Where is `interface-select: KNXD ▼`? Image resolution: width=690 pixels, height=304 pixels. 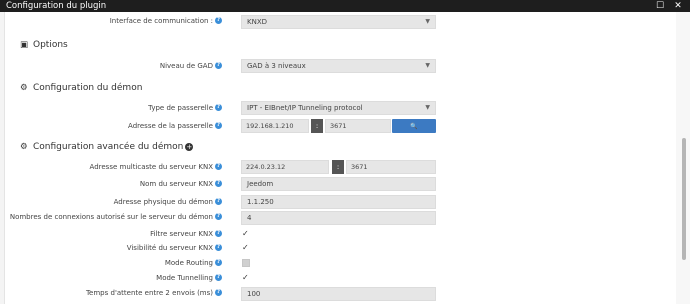
interface-select: KNXD ▼ is located at coordinates (338, 22).